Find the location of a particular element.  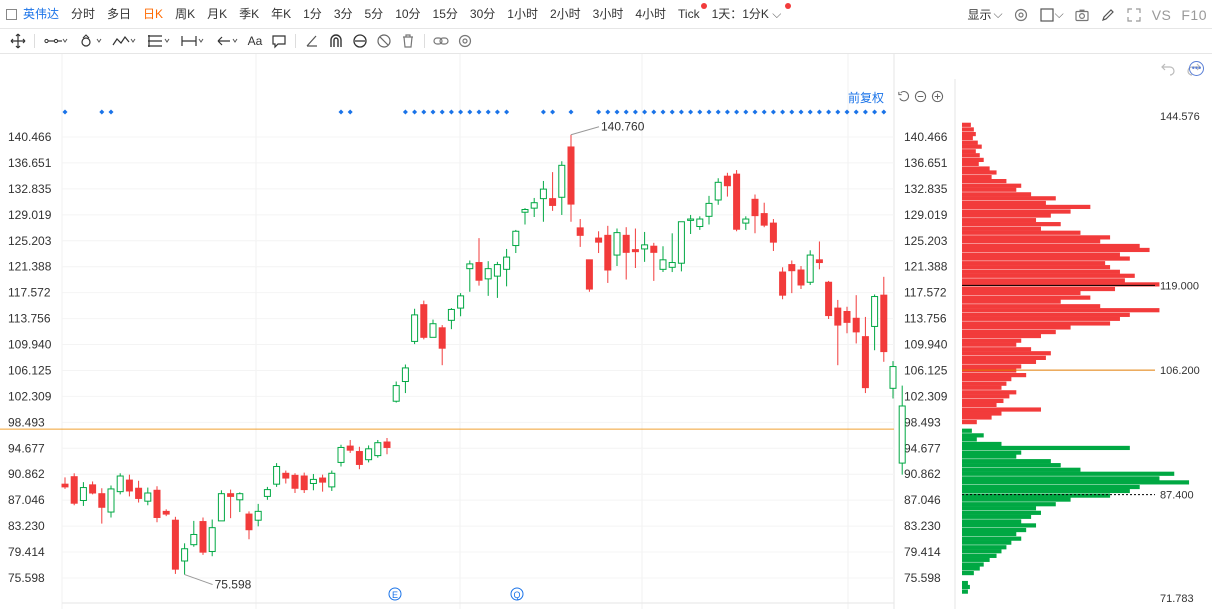

arrow-tool-icon is located at coordinates (226, 41).